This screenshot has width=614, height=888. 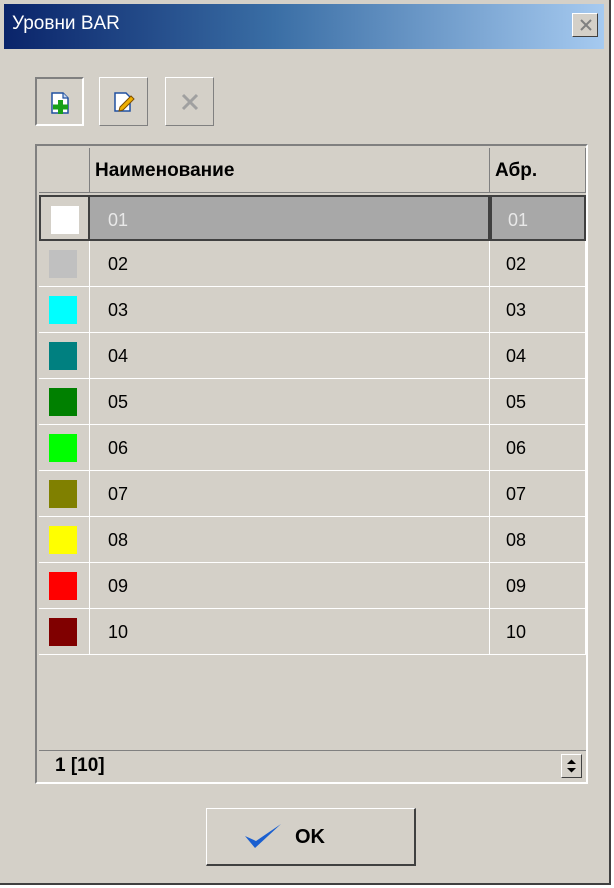 What do you see at coordinates (118, 264) in the screenshot?
I see `name-text: 02` at bounding box center [118, 264].